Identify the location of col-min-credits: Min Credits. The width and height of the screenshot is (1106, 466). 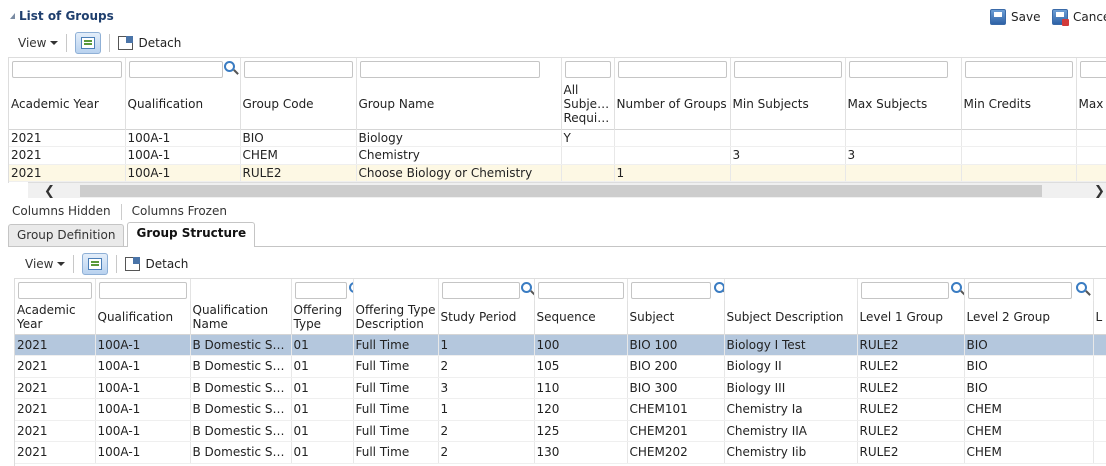
(1019, 104).